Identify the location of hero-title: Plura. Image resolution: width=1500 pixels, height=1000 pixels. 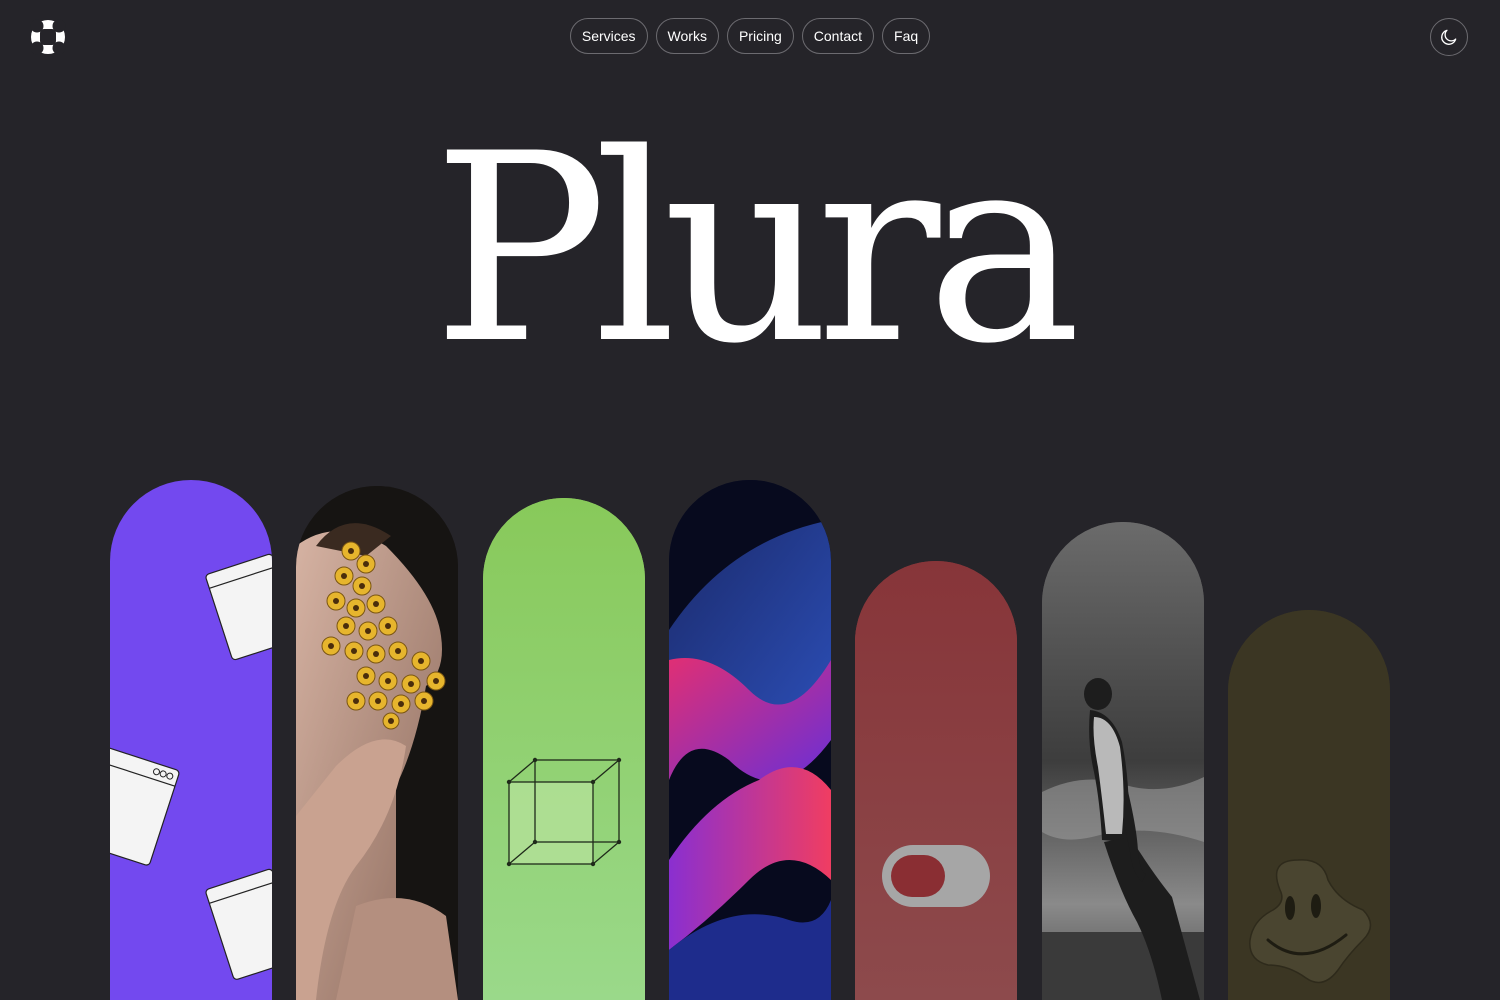
(757, 250).